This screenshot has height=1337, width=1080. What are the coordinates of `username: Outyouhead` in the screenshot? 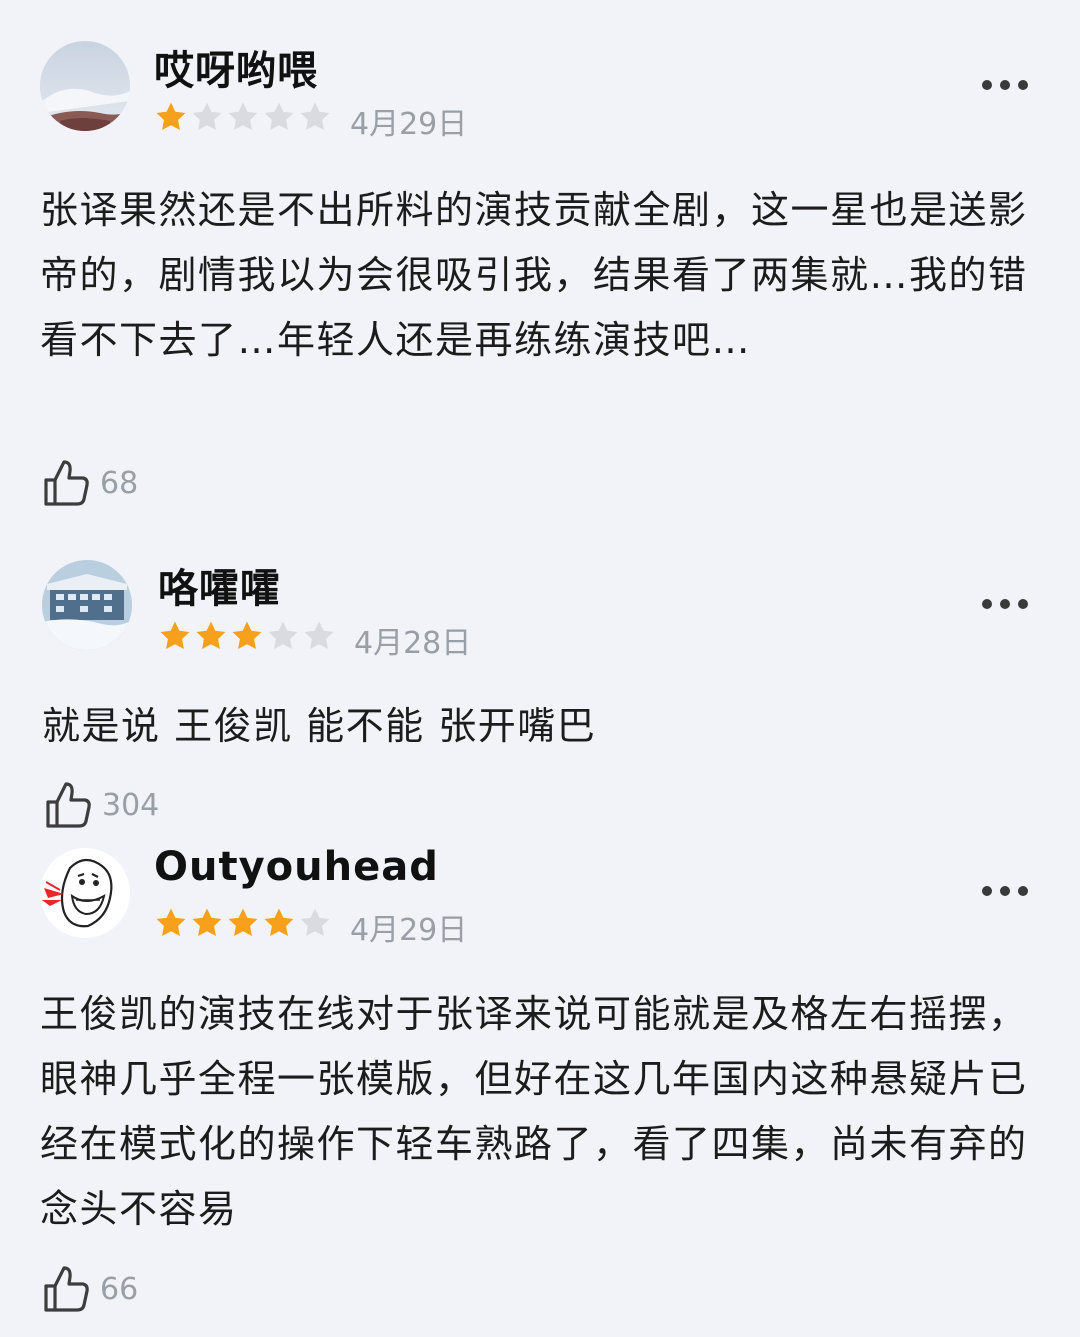 It's located at (296, 867).